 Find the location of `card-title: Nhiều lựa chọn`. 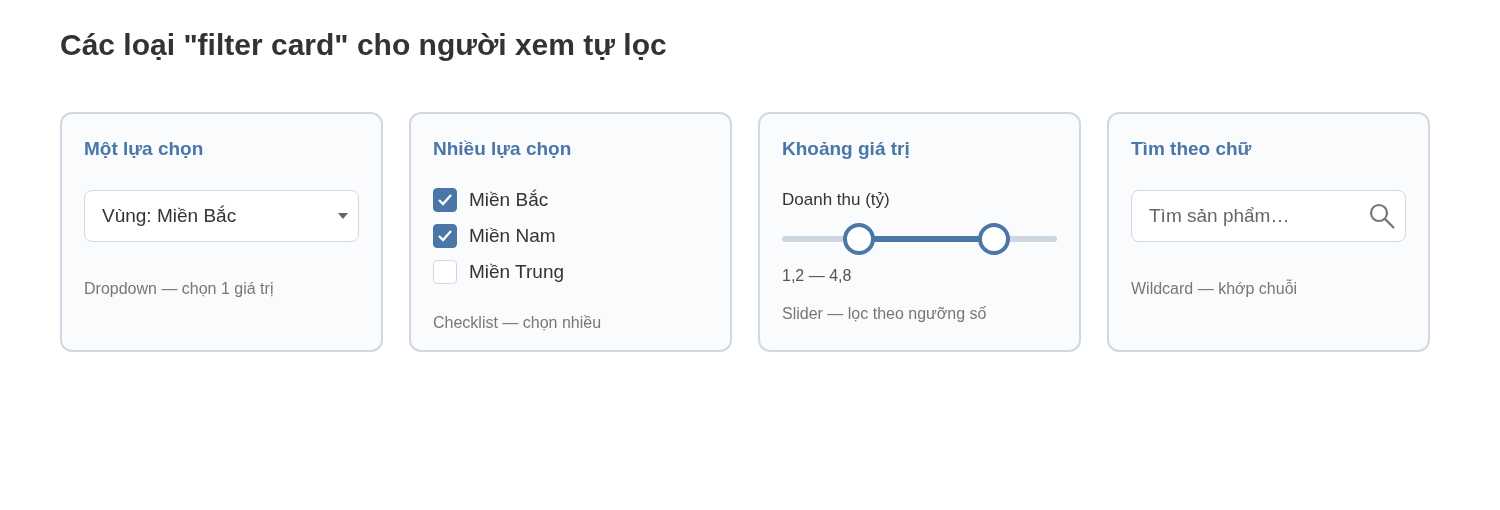

card-title: Nhiều lựa chọn is located at coordinates (502, 149).